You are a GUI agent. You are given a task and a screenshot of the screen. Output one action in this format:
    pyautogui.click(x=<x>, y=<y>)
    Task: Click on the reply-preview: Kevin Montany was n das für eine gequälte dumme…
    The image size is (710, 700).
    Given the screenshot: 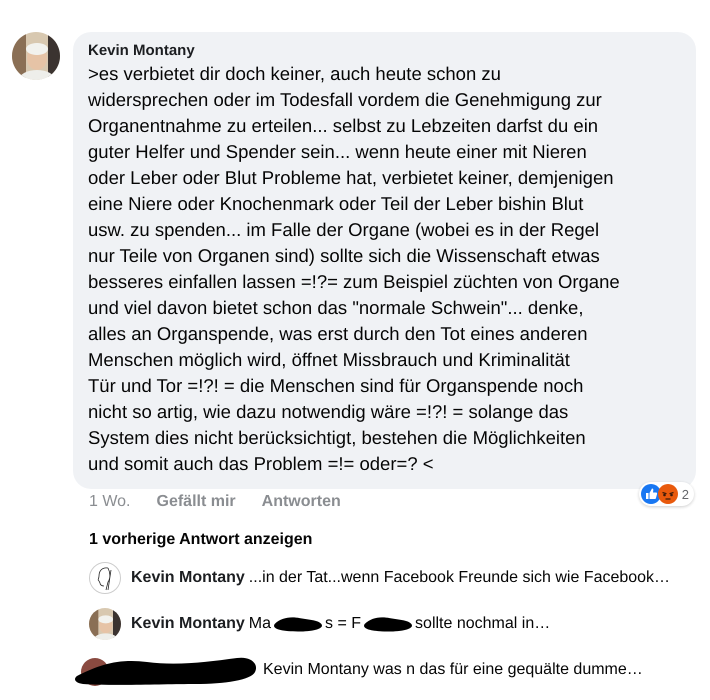 What is the action you would take?
    pyautogui.click(x=453, y=670)
    